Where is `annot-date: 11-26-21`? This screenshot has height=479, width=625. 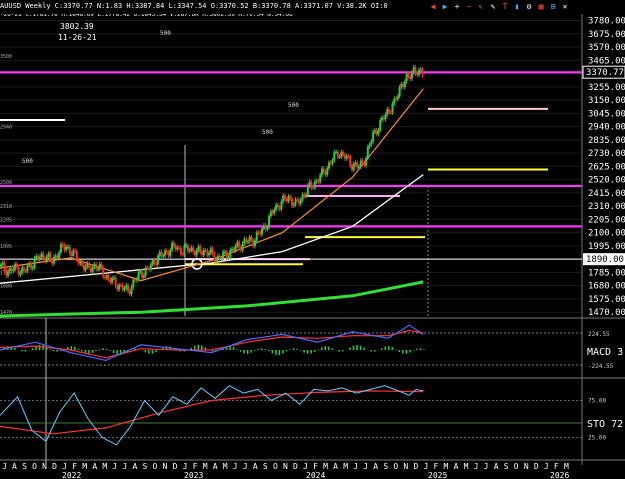
annot-date: 11-26-21 is located at coordinates (77, 37).